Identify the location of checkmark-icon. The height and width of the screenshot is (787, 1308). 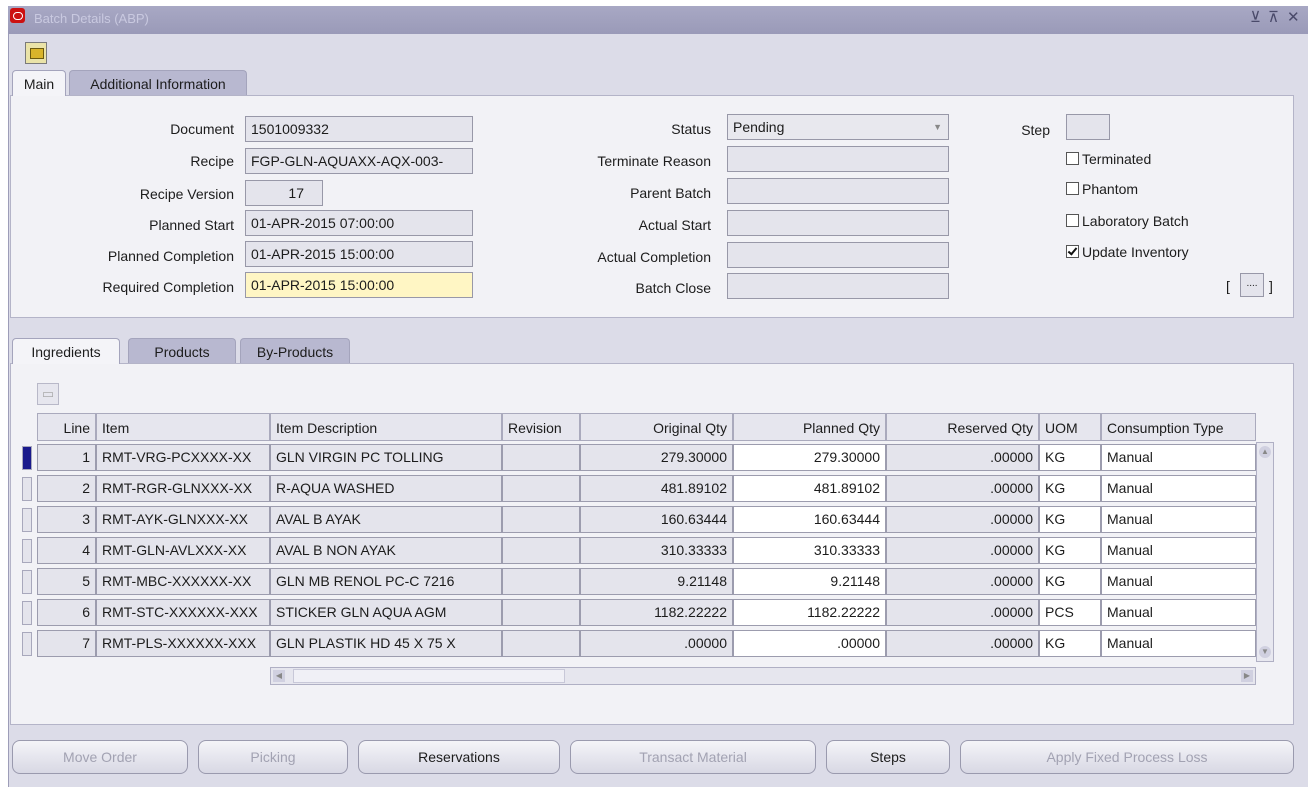
(1072, 251).